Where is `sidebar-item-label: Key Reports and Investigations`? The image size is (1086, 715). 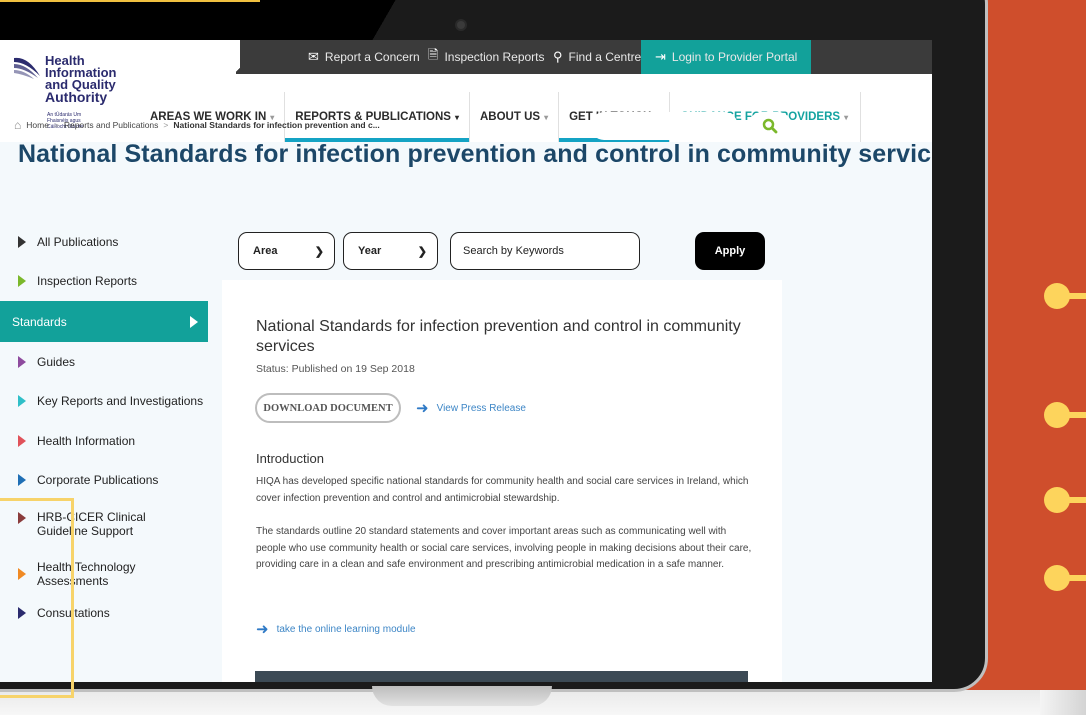
sidebar-item-label: Key Reports and Investigations is located at coordinates (120, 401).